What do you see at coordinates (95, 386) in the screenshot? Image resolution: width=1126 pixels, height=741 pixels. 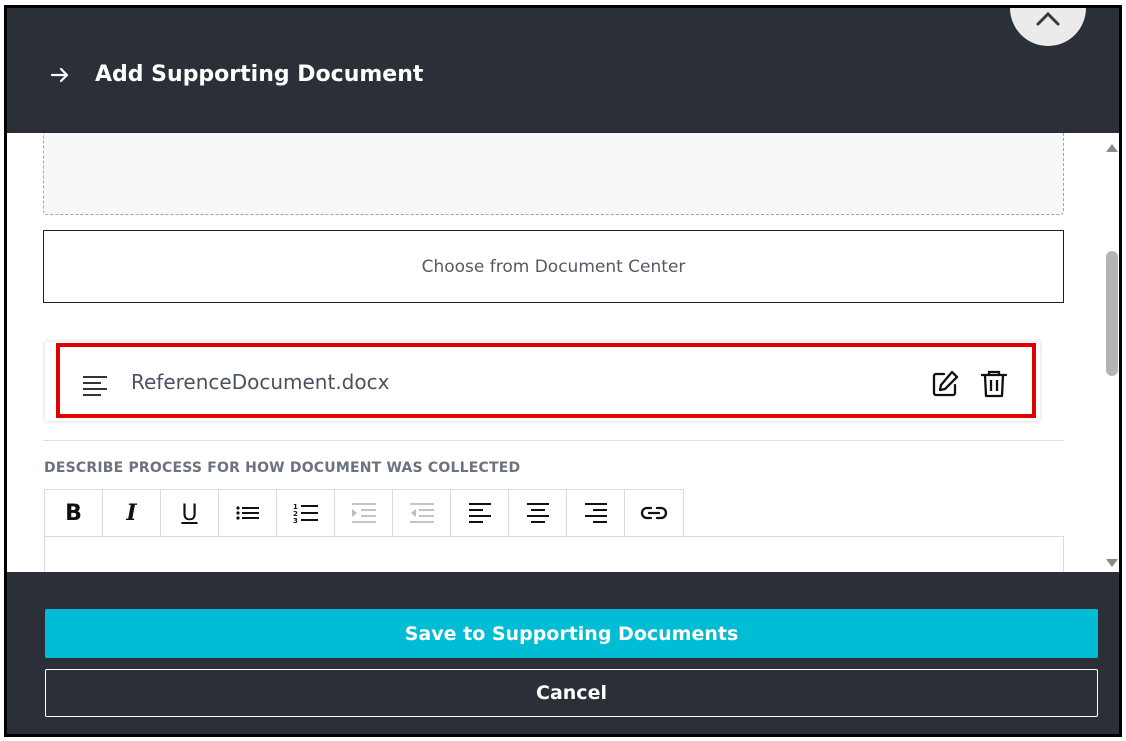 I see `text-lines-icon` at bounding box center [95, 386].